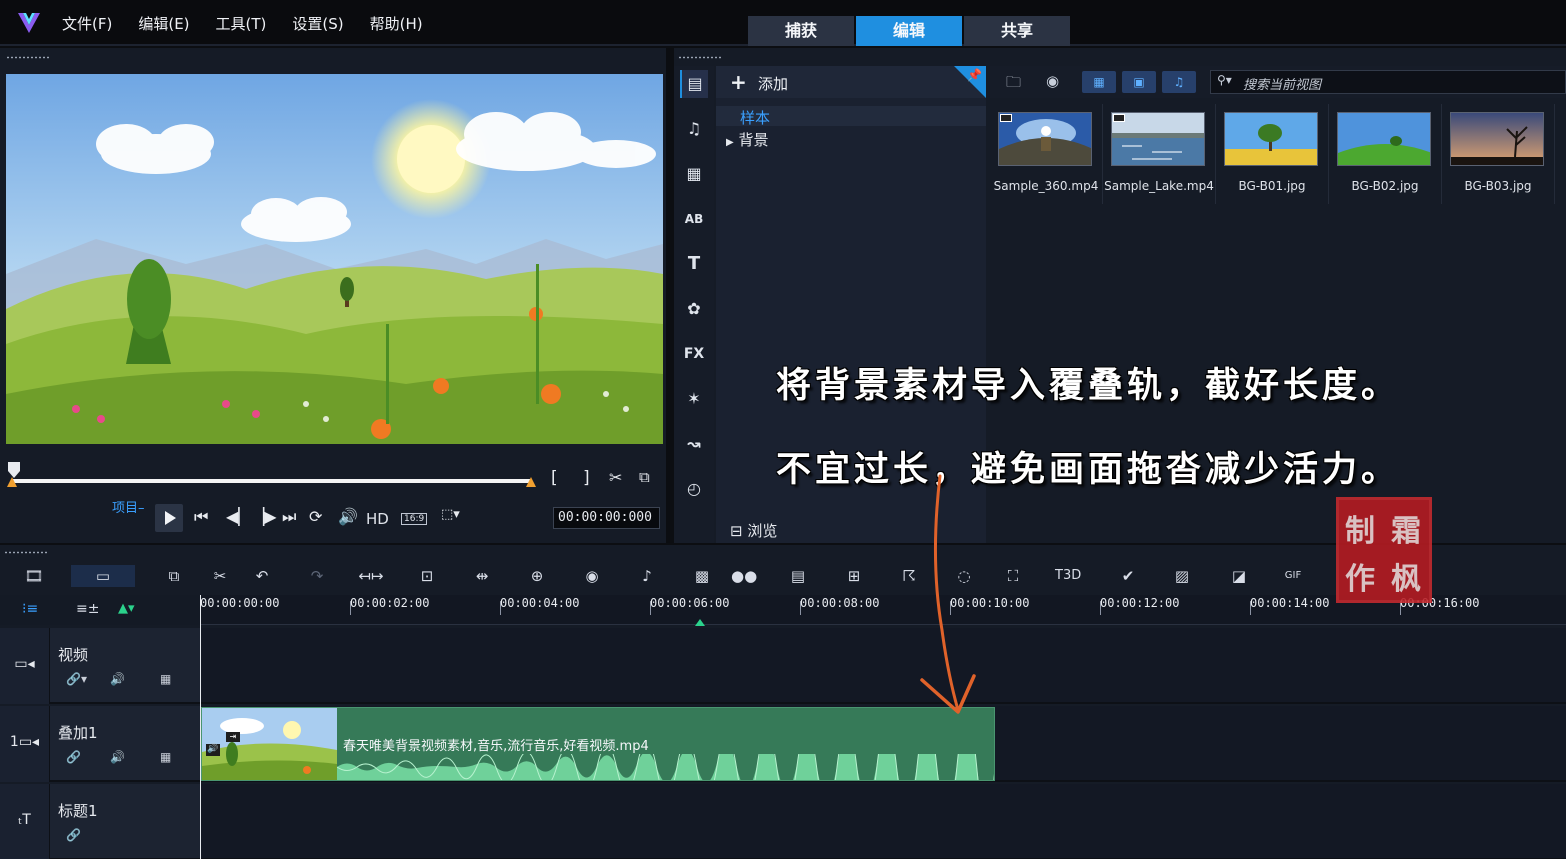 This screenshot has height=859, width=1566. I want to click on add-folder-button: + 添加, so click(851, 82).